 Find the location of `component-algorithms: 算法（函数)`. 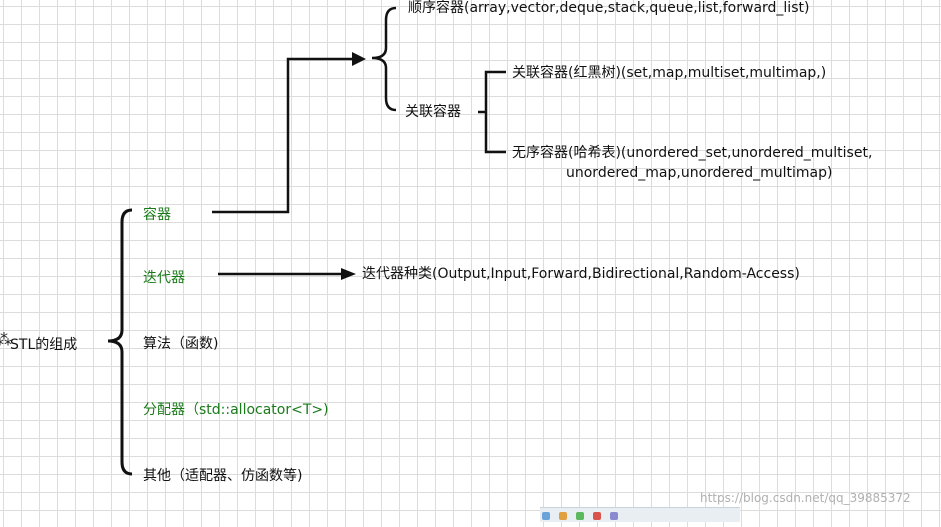

component-algorithms: 算法（函数) is located at coordinates (181, 344).